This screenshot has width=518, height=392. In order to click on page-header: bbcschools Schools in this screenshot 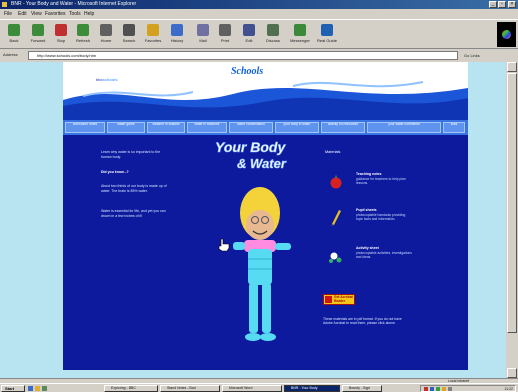, I will do `click(265, 91)`.